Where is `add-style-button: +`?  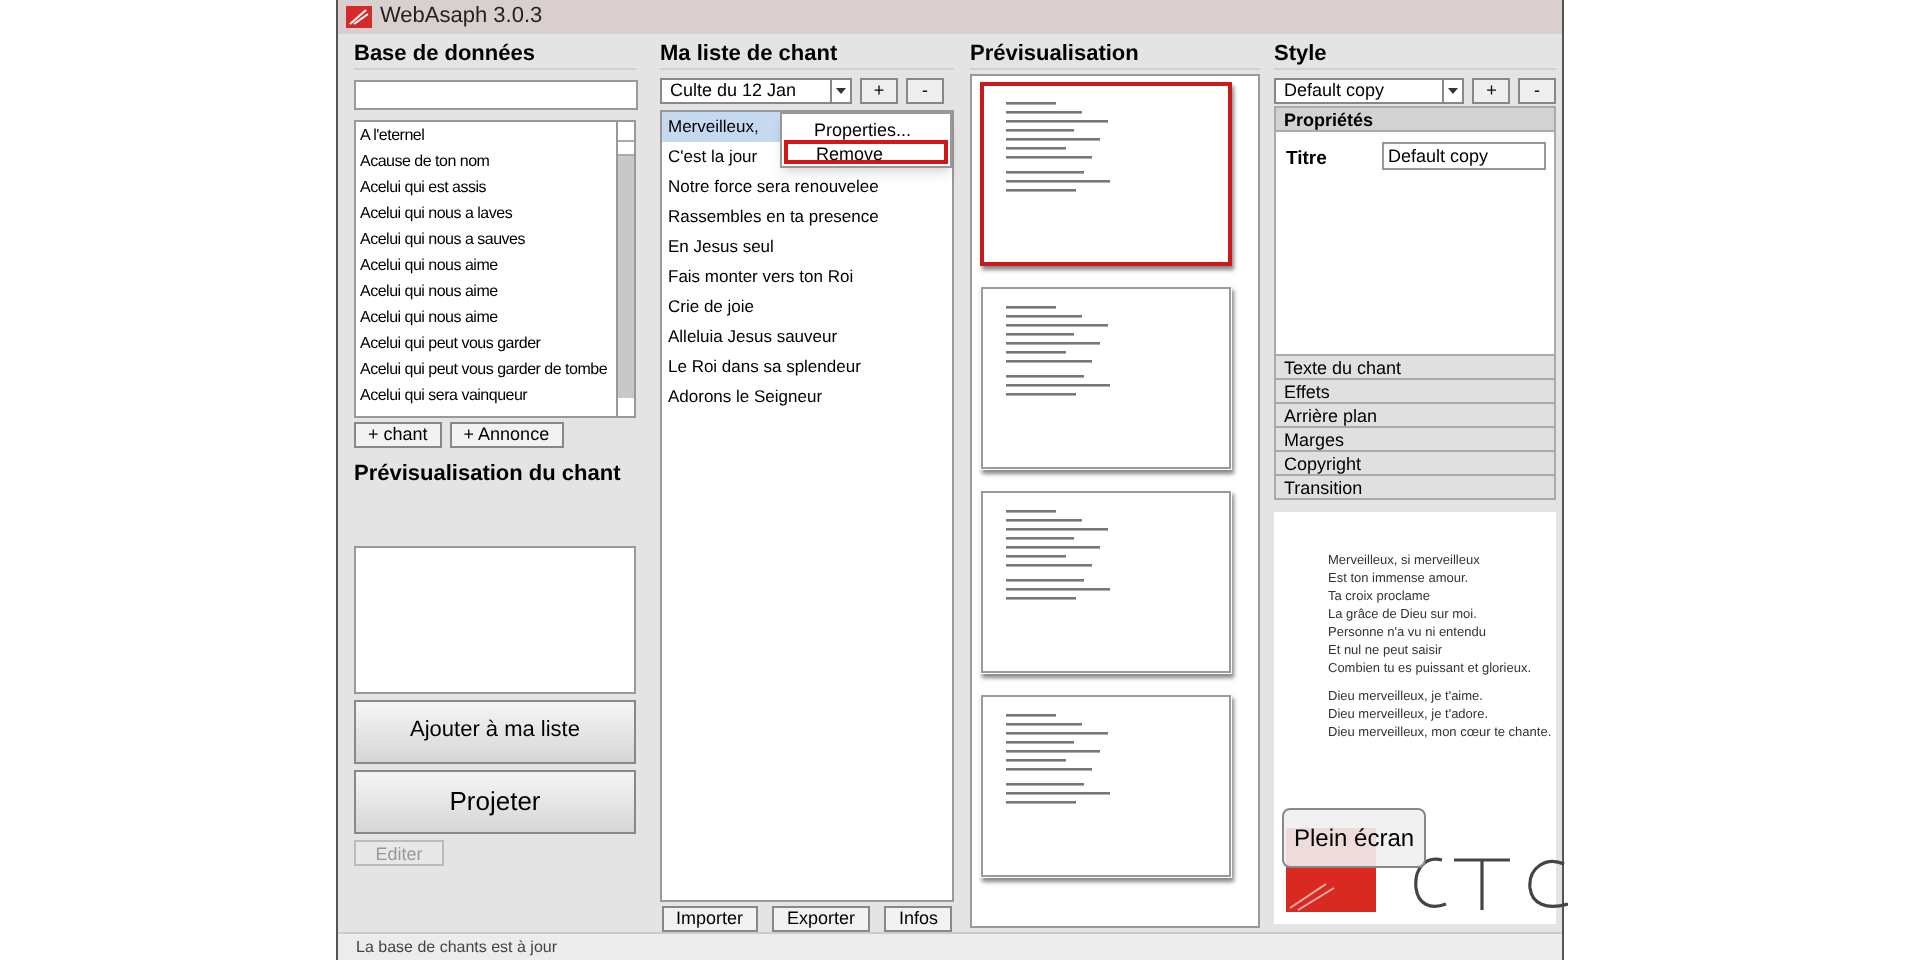 add-style-button: + is located at coordinates (1491, 91).